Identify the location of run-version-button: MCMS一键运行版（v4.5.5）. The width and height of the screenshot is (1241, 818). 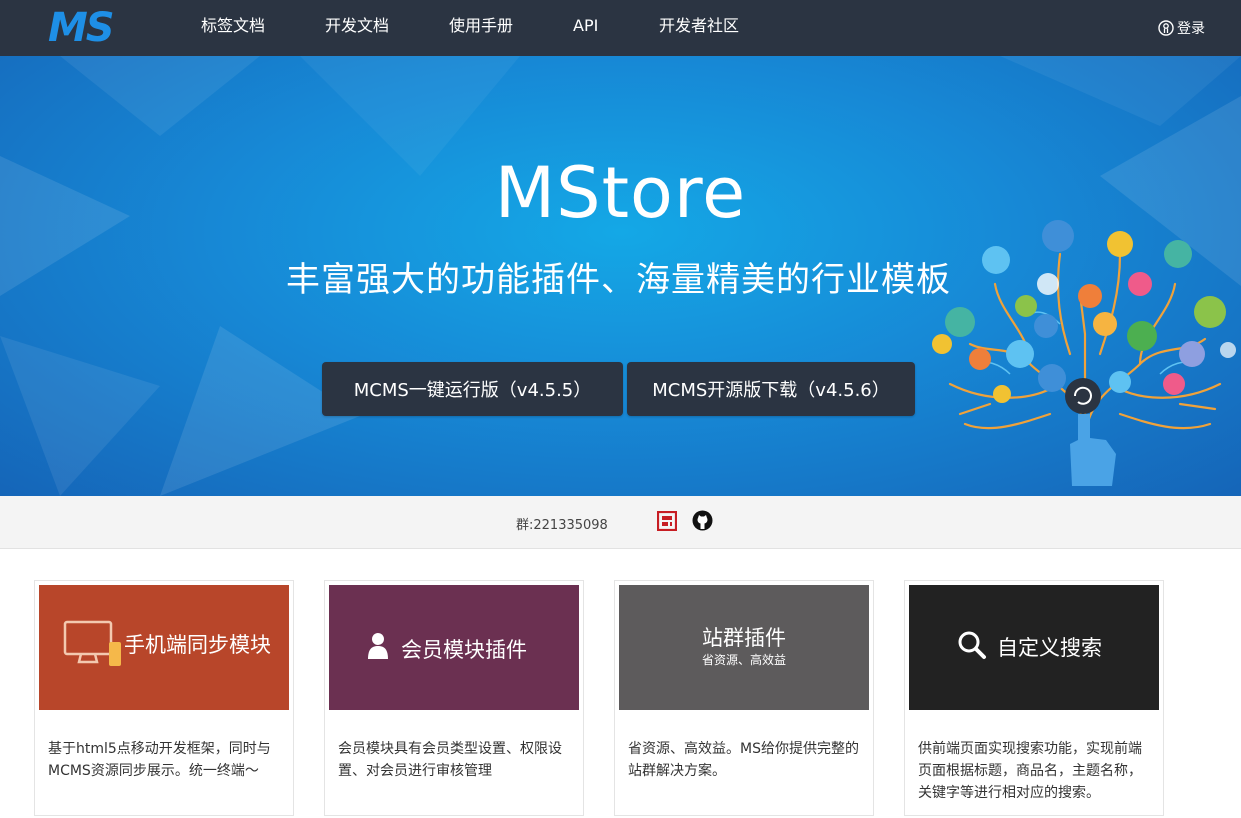
(472, 389).